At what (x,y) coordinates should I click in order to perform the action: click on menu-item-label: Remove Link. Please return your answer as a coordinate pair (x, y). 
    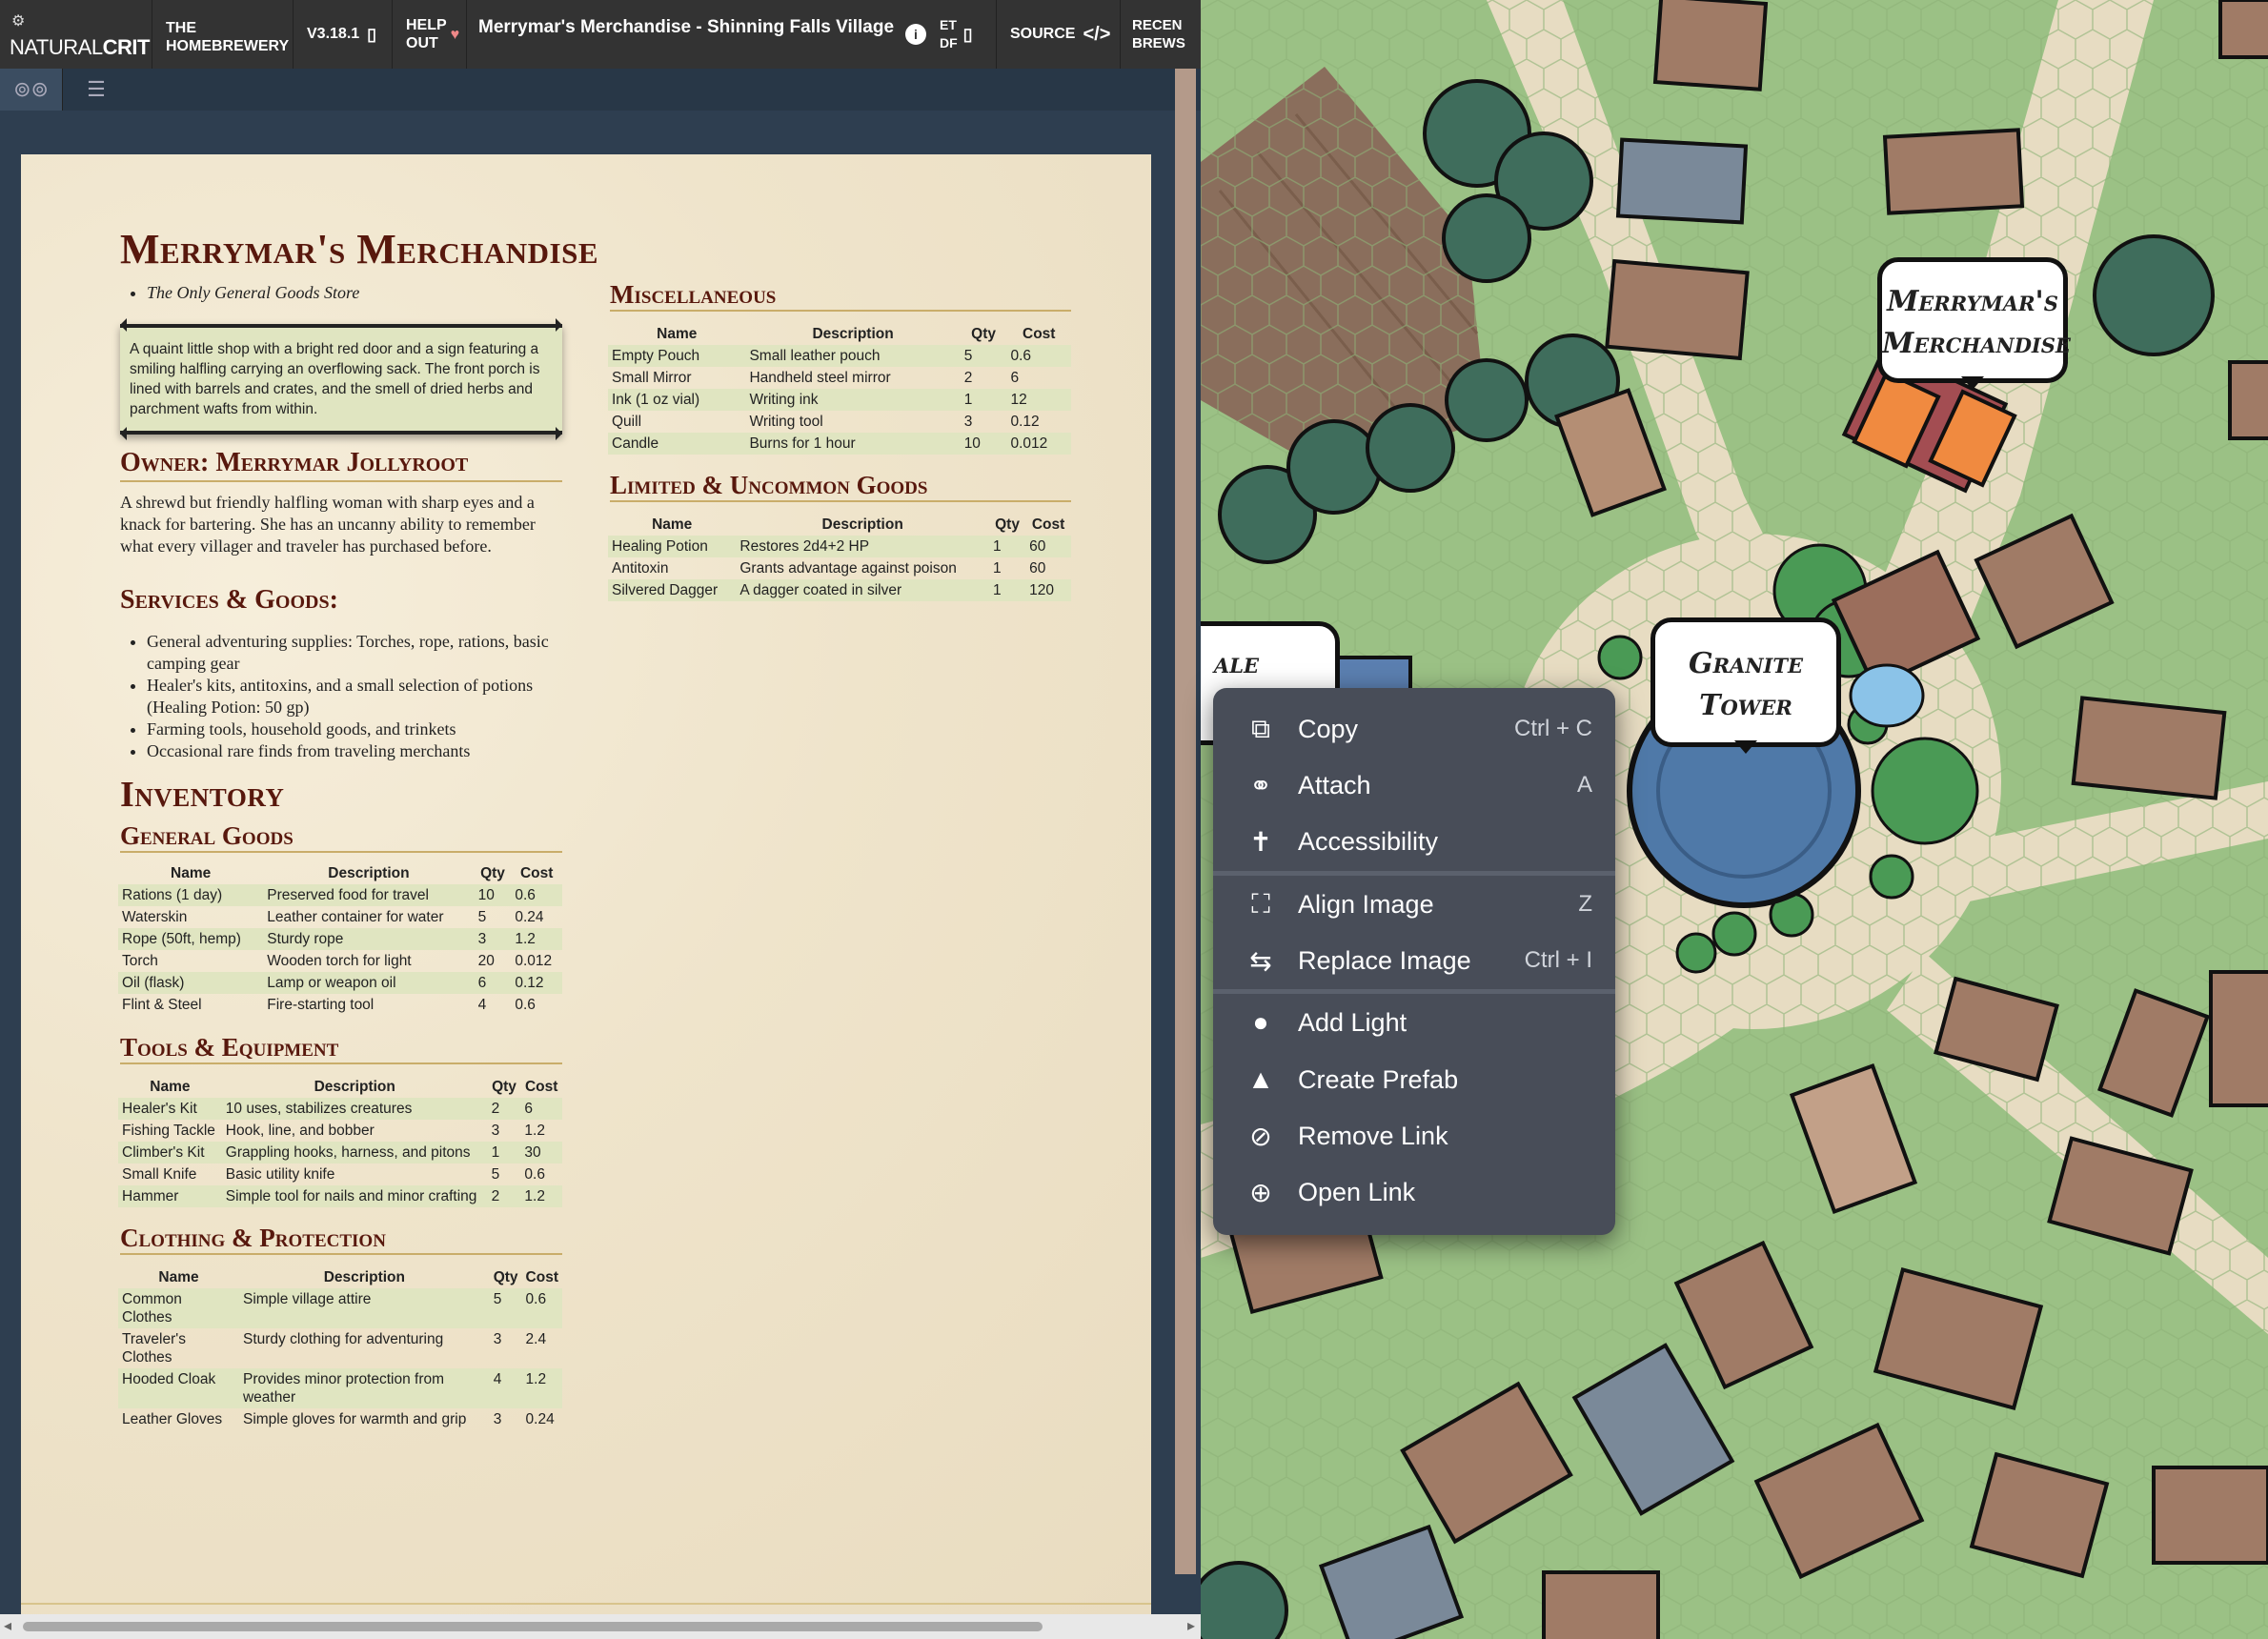
    Looking at the image, I should click on (1373, 1135).